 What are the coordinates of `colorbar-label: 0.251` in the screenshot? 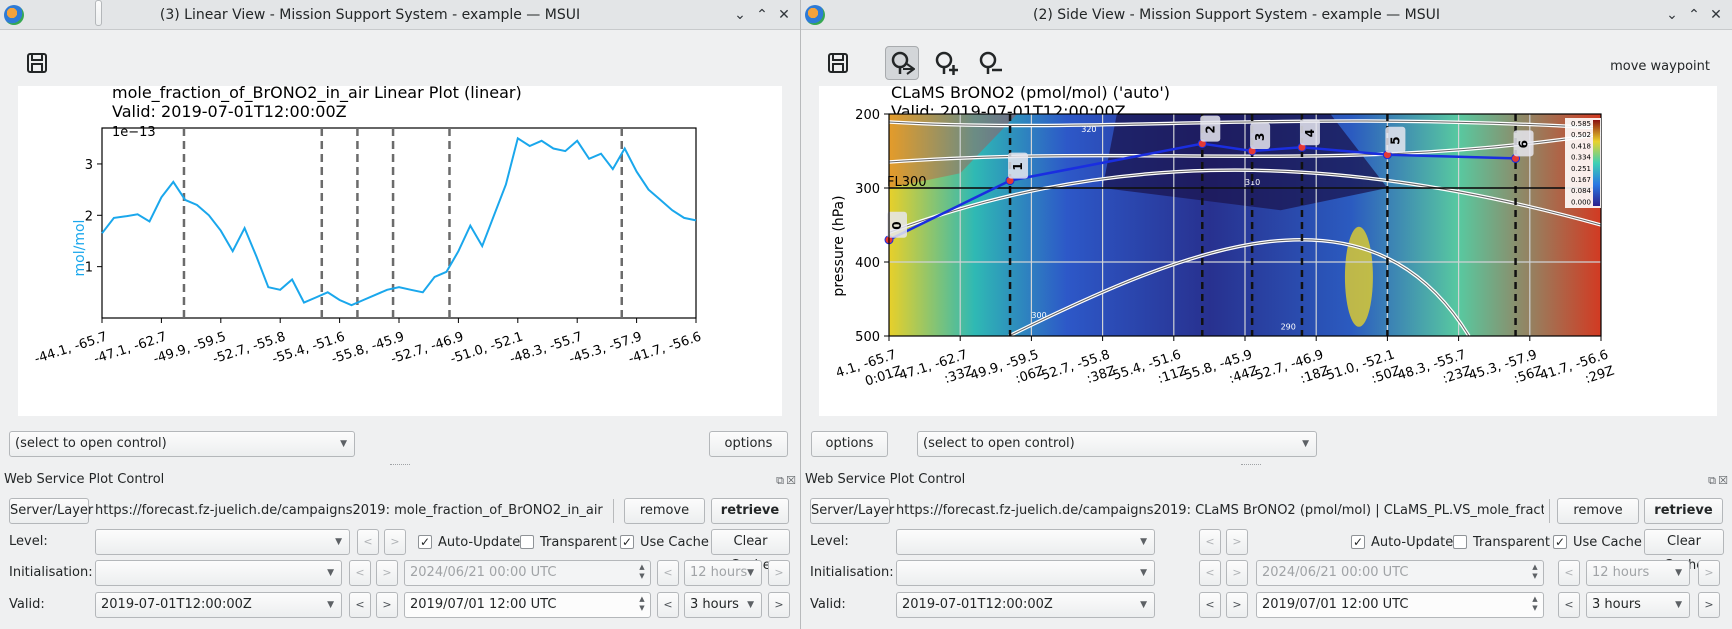 It's located at (1581, 169).